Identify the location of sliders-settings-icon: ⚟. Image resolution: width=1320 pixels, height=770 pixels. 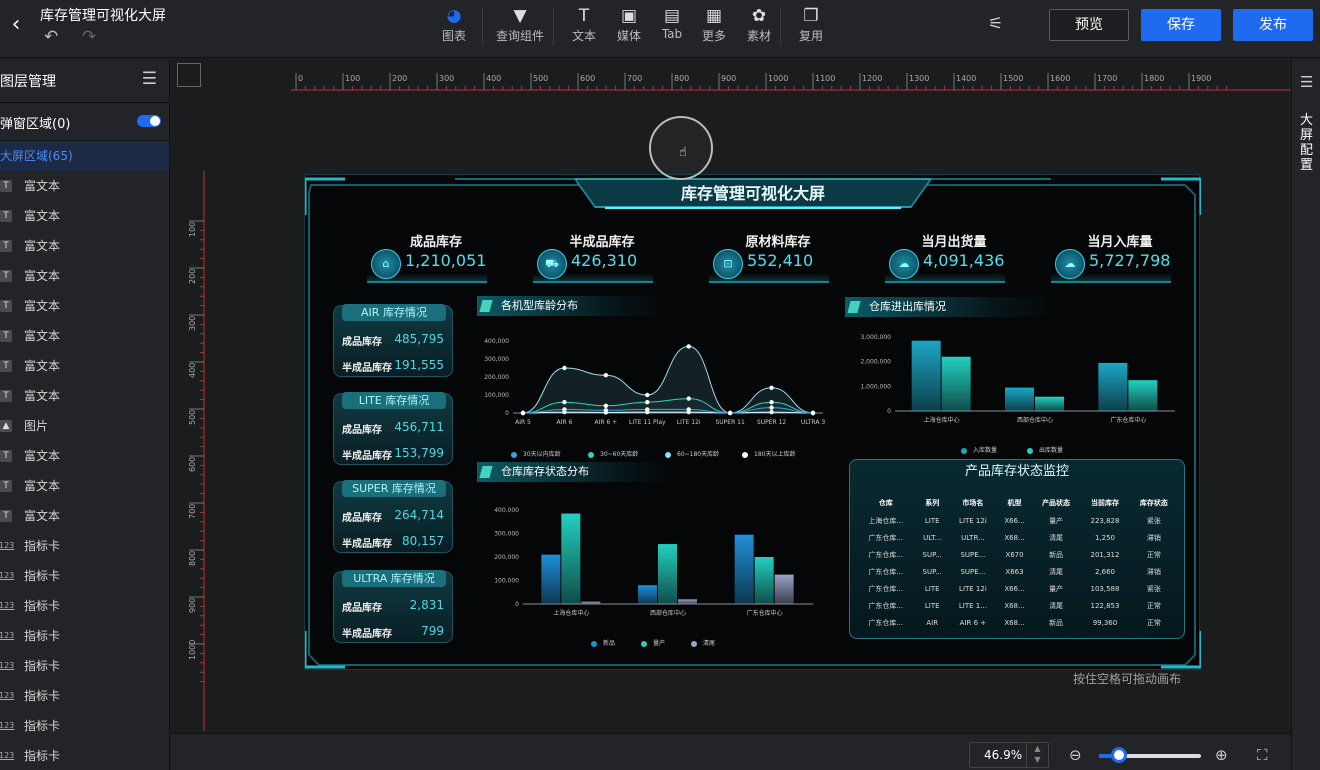
(995, 24).